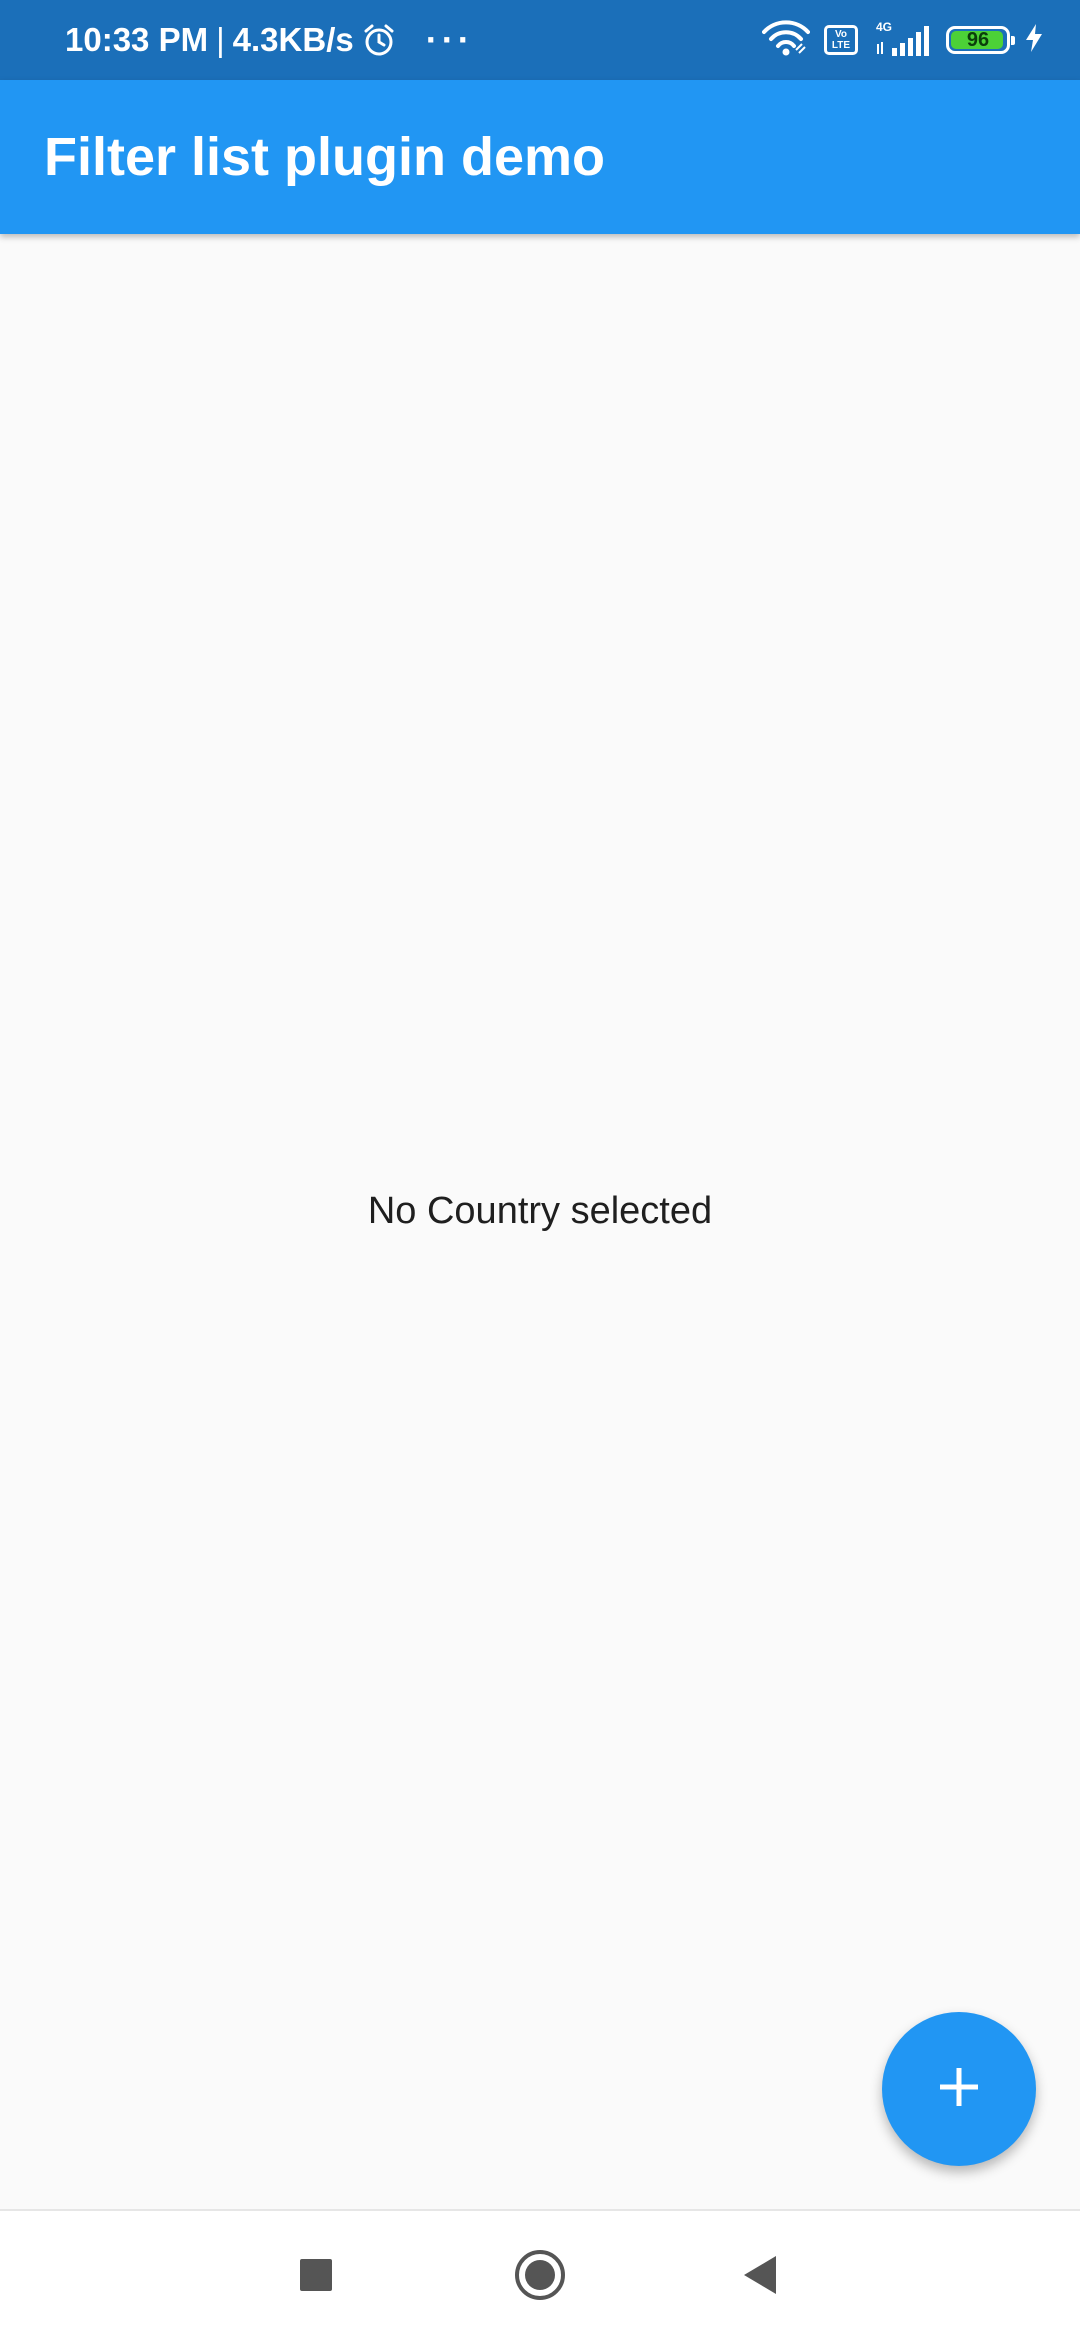  I want to click on battery-level: 96, so click(978, 39).